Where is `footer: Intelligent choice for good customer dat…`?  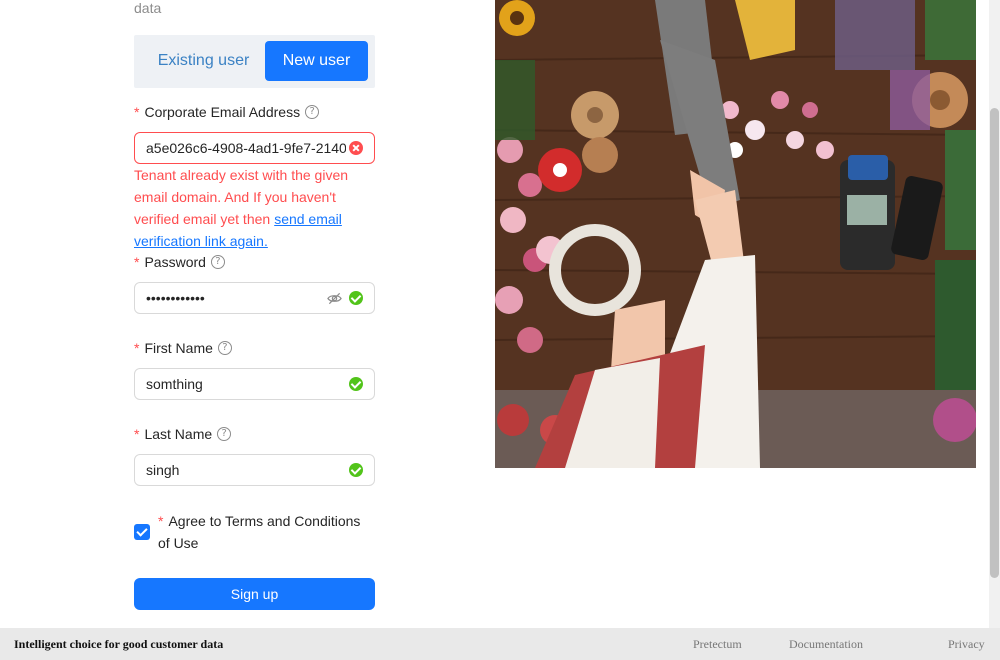 footer: Intelligent choice for good customer dat… is located at coordinates (500, 644).